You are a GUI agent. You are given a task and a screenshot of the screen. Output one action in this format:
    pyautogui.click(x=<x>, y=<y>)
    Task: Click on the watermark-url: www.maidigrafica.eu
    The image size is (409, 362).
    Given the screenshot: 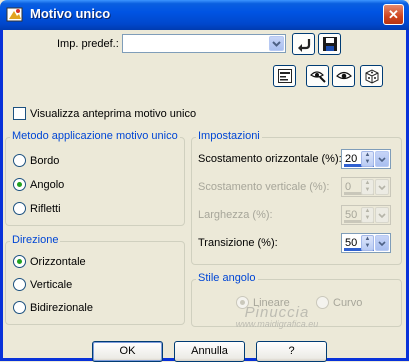 What is the action you would take?
    pyautogui.click(x=277, y=324)
    